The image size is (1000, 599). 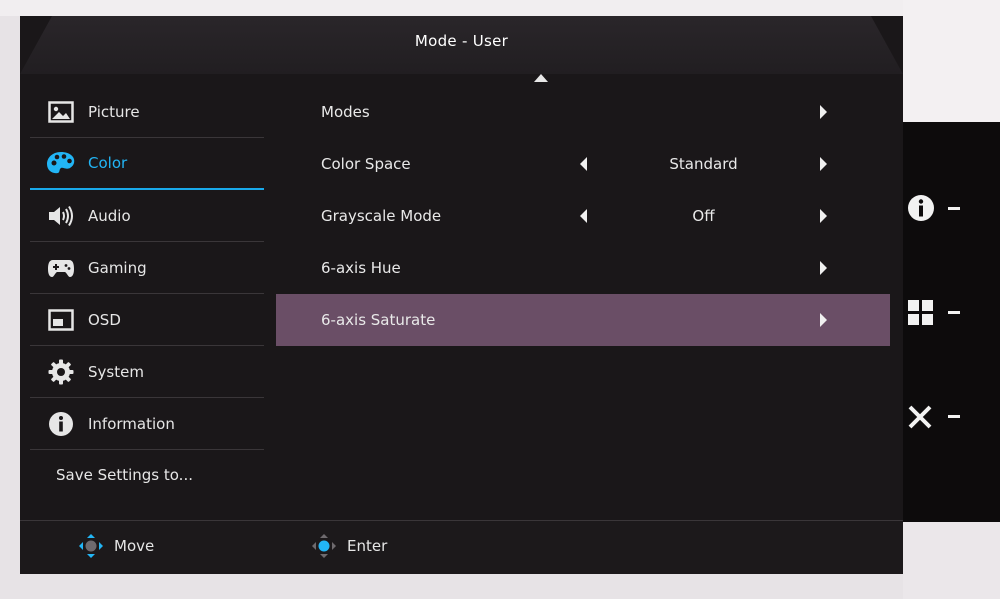 I want to click on exit-key, so click(x=951, y=416).